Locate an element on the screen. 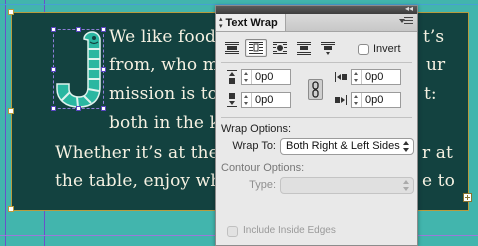 This screenshot has width=478, height=246. expand-collapse-icon: ▴ ▾ is located at coordinates (221, 23).